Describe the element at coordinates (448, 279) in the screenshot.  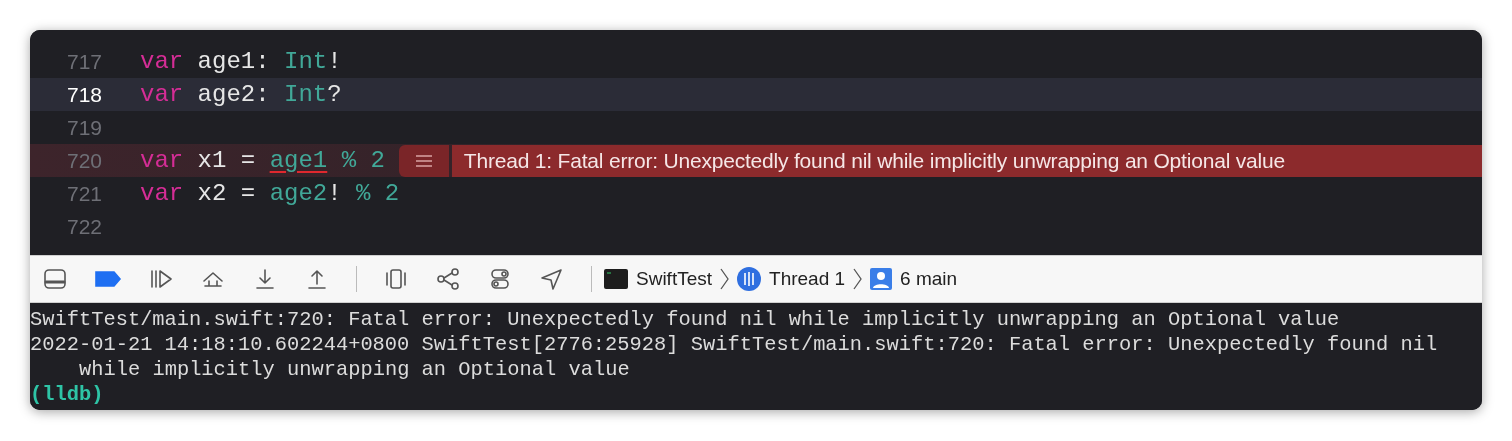
I see `memory-graph-icon` at that location.